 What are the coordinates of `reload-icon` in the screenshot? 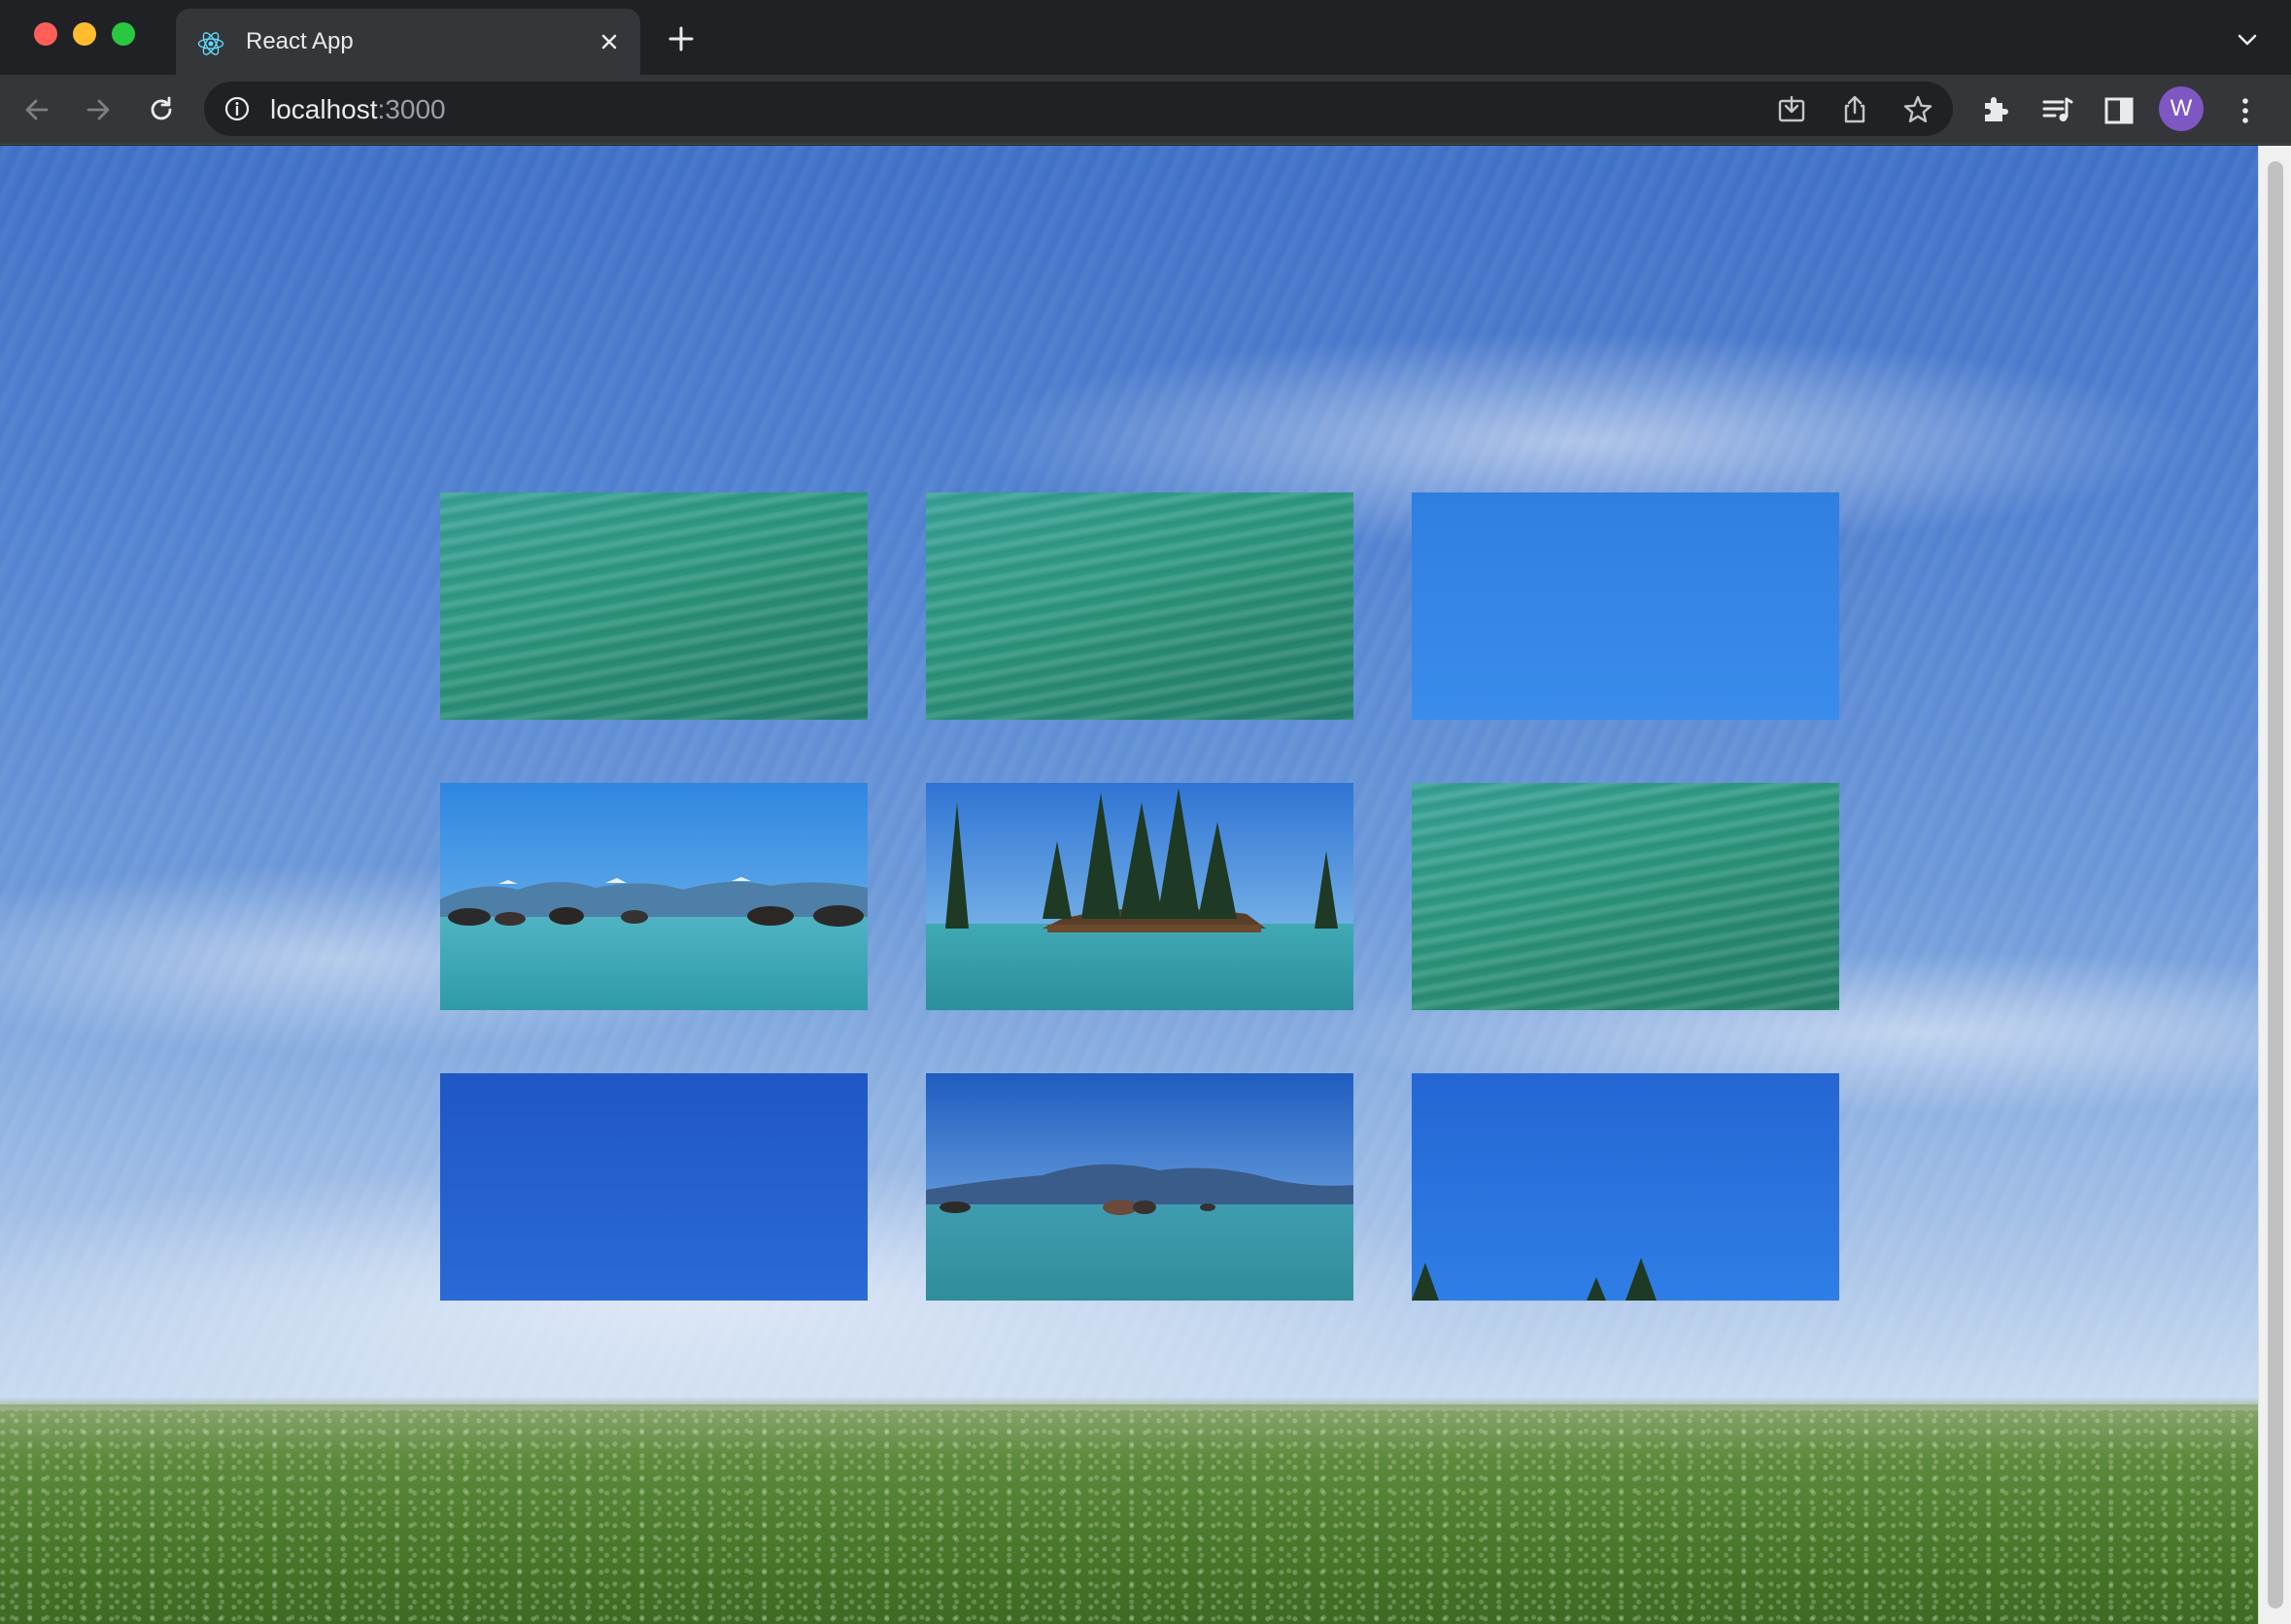 It's located at (161, 108).